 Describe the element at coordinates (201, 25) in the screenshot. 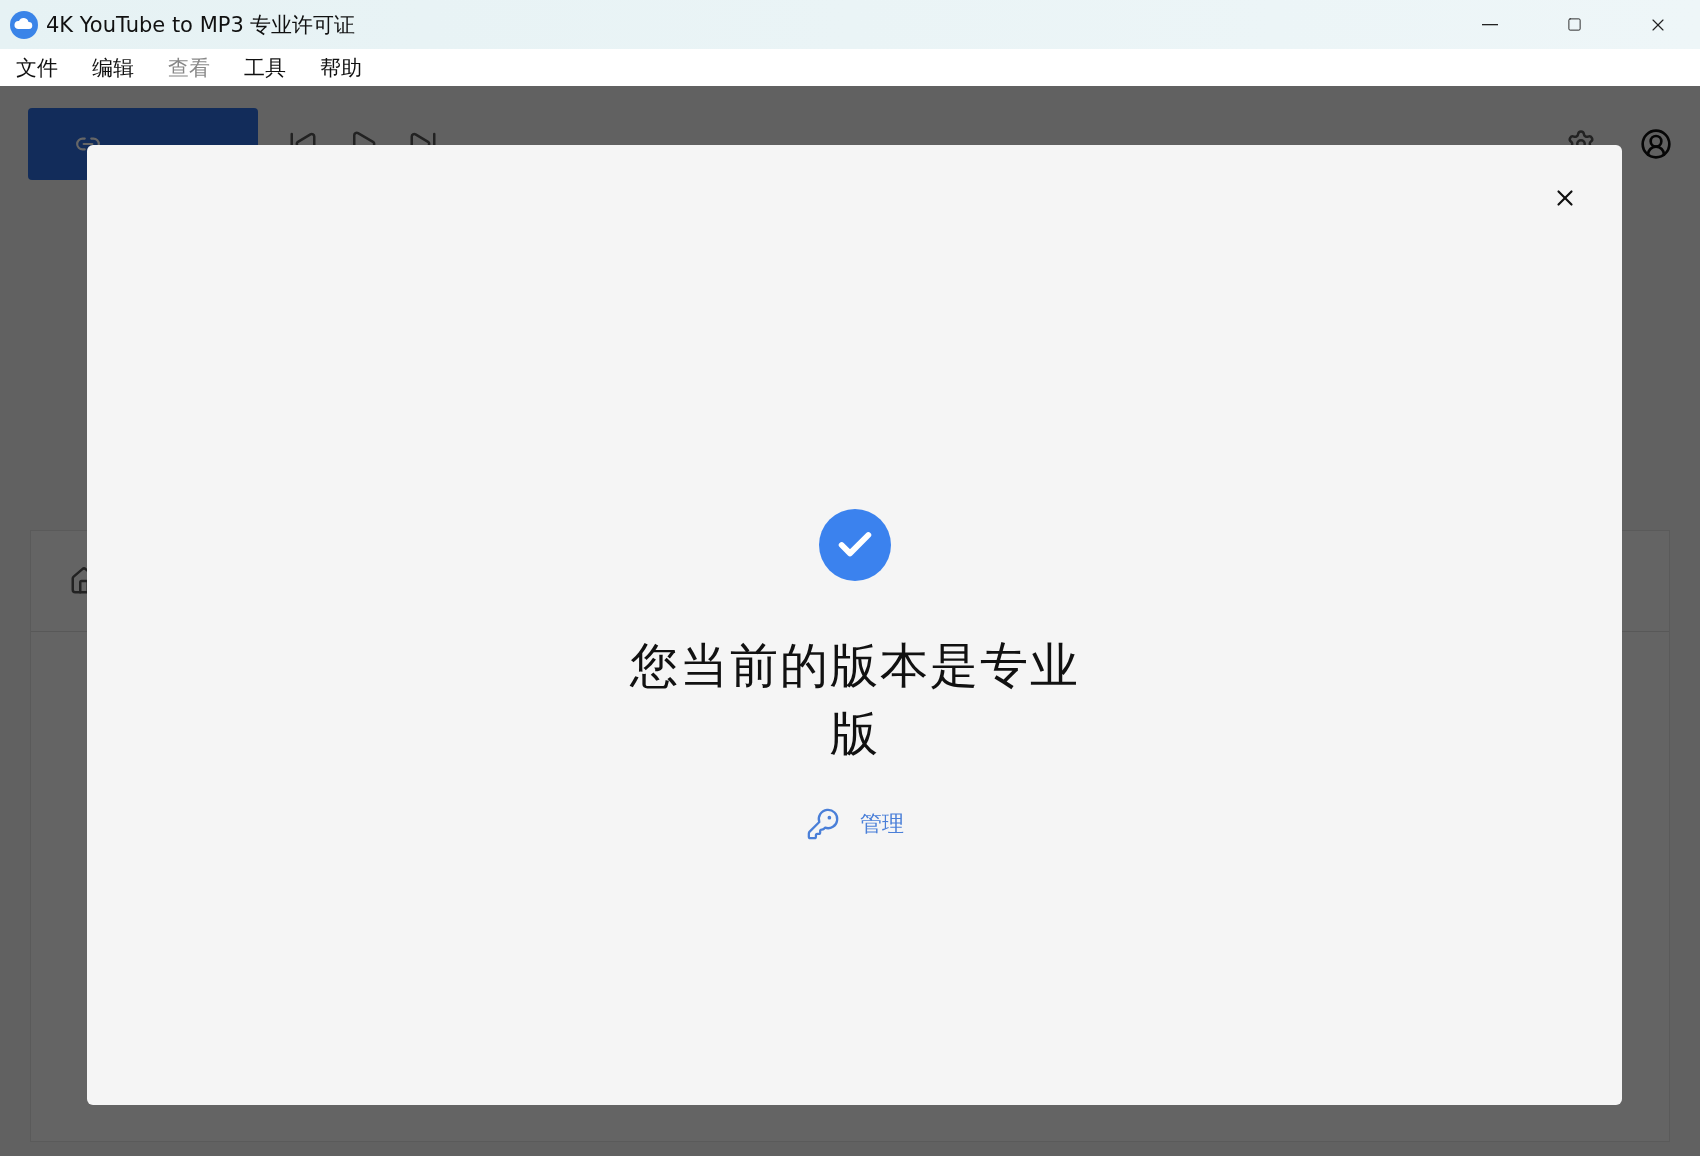

I see `window-title: 4K YouTube to MP3 专业许可证` at that location.